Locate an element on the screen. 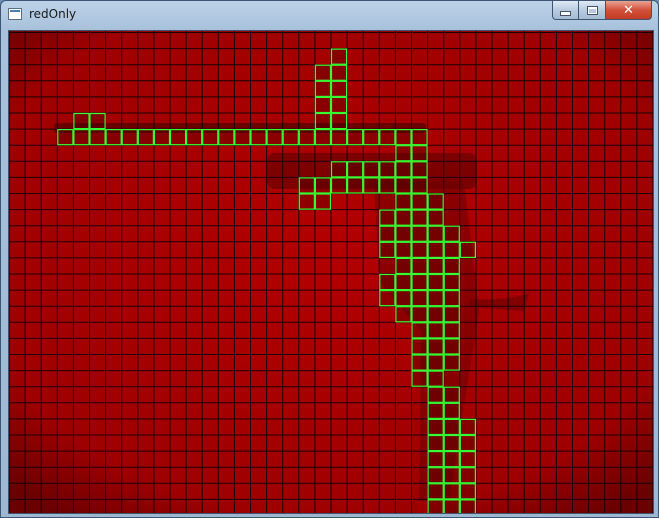  close-icon: ✕ is located at coordinates (628, 10).